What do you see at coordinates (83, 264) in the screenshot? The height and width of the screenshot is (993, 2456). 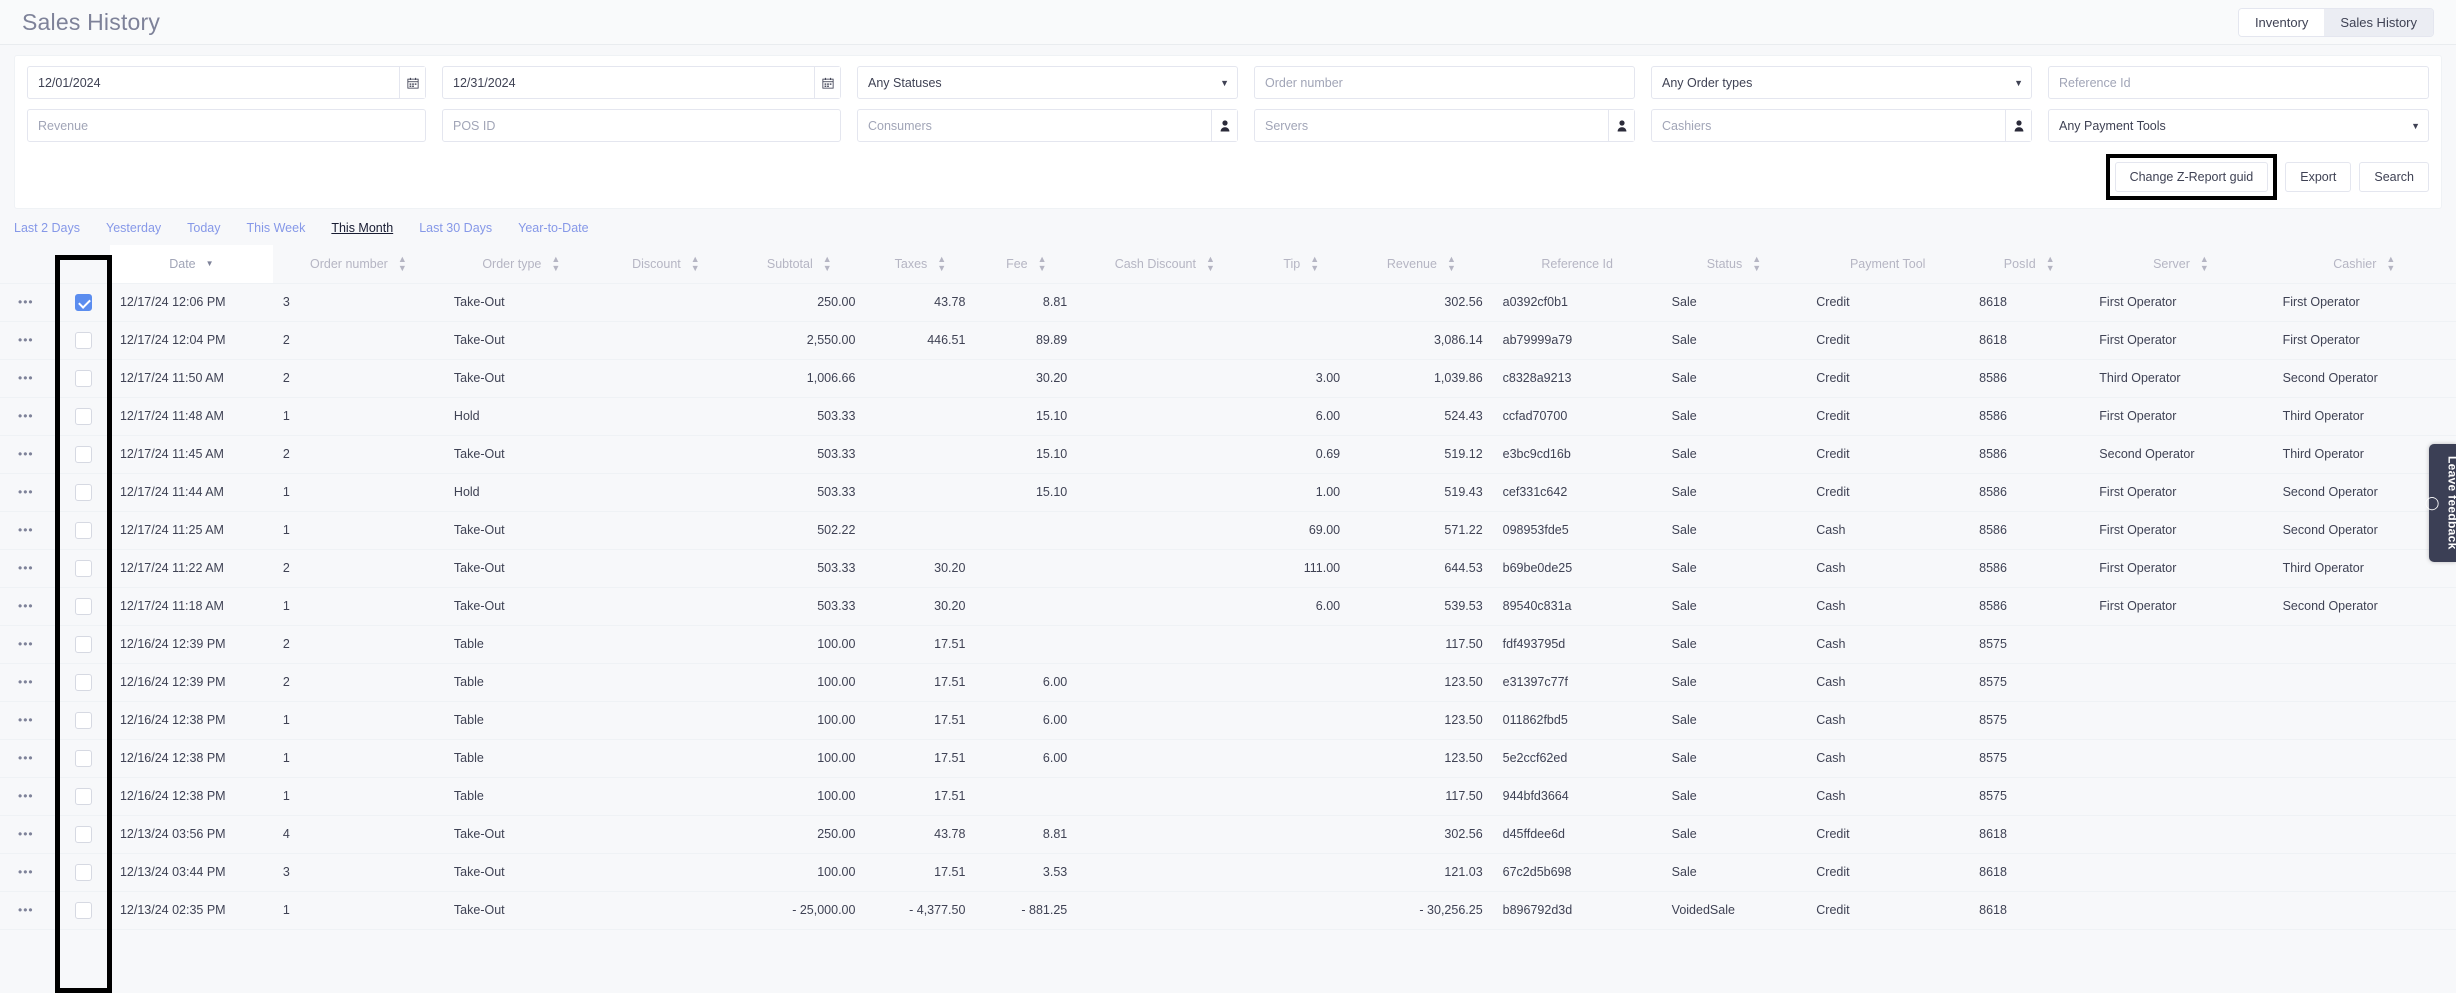 I see `th-select-all` at bounding box center [83, 264].